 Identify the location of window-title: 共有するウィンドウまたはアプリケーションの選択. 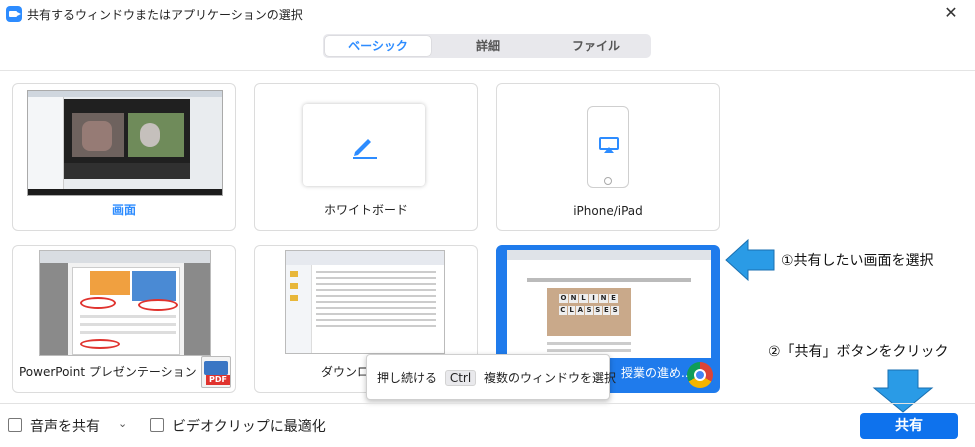
(165, 15).